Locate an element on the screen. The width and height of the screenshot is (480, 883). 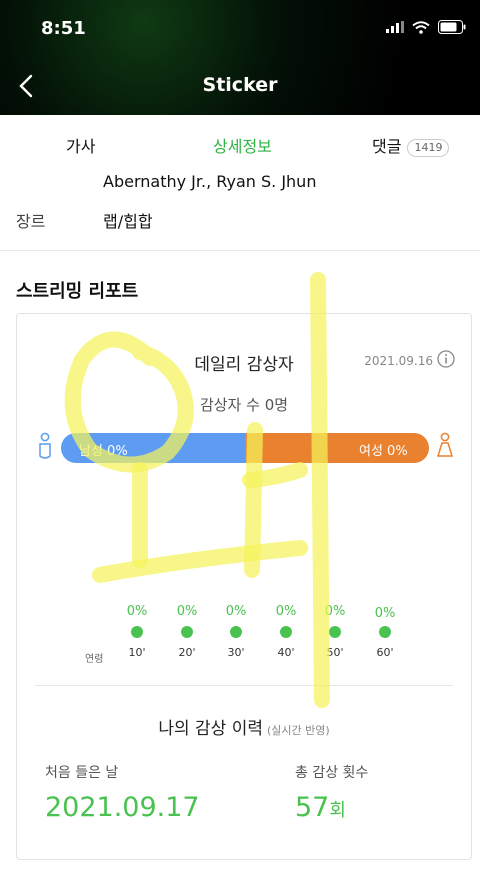
status-time: 8:51 is located at coordinates (63, 28).